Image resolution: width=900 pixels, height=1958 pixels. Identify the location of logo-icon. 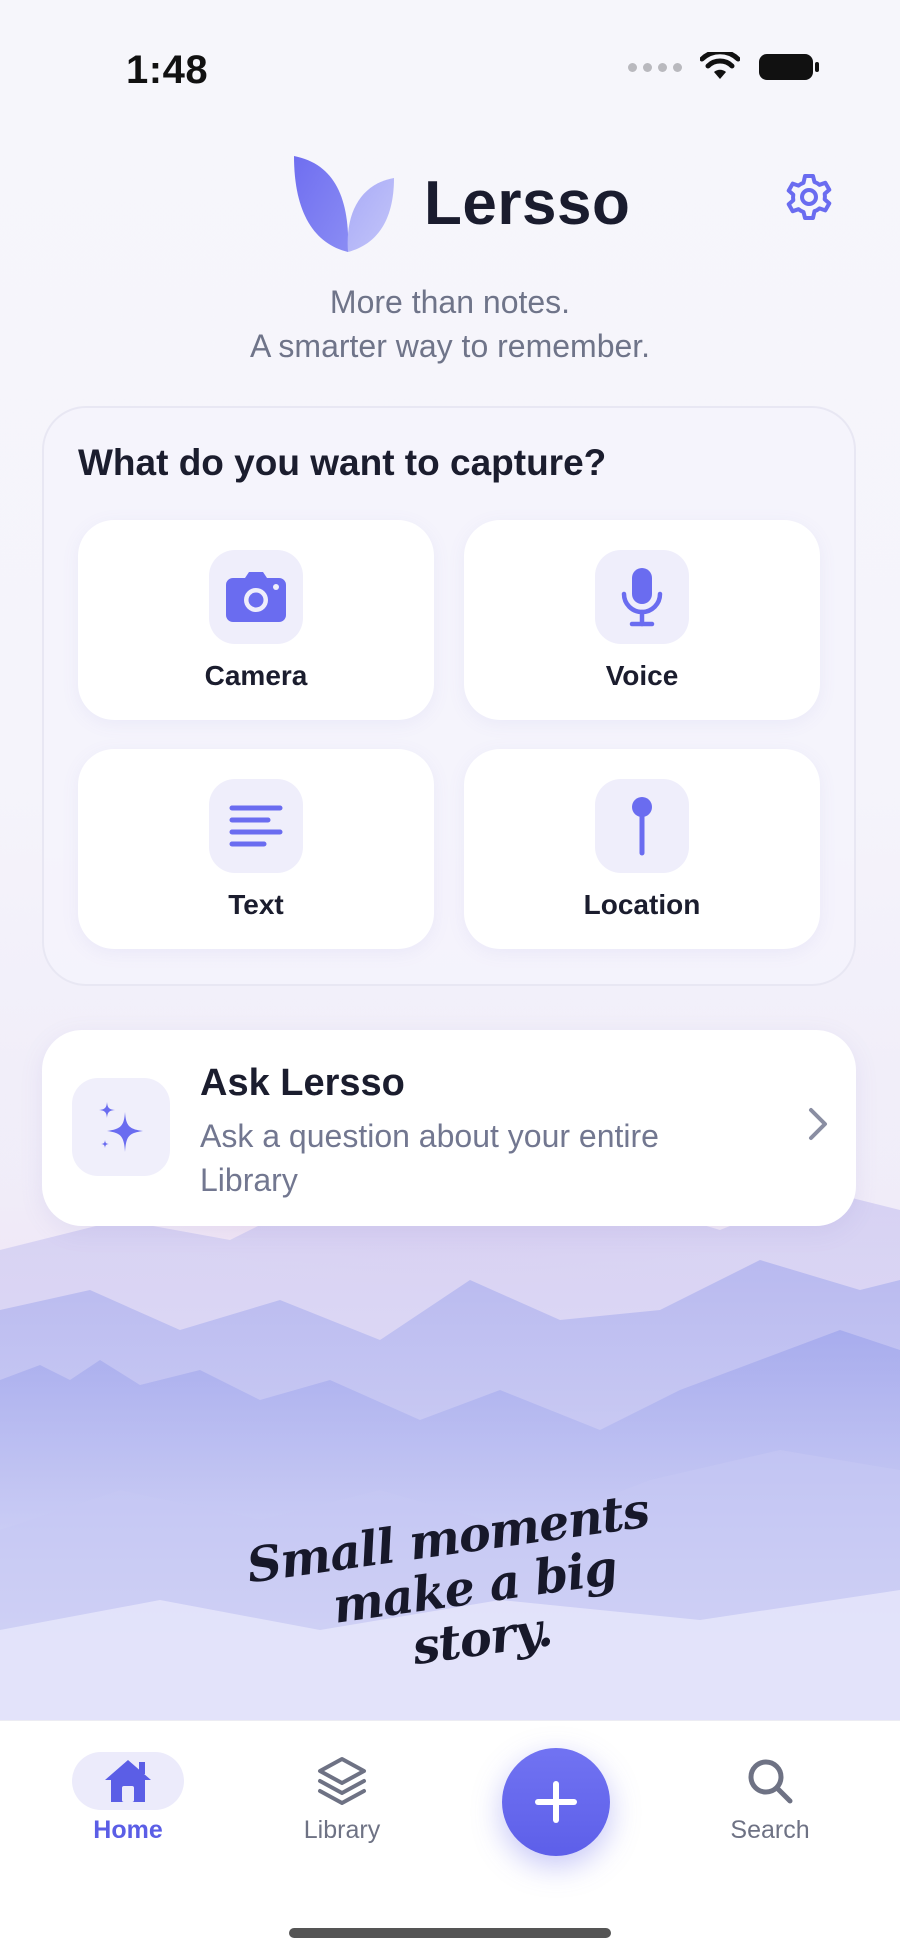
(344, 204).